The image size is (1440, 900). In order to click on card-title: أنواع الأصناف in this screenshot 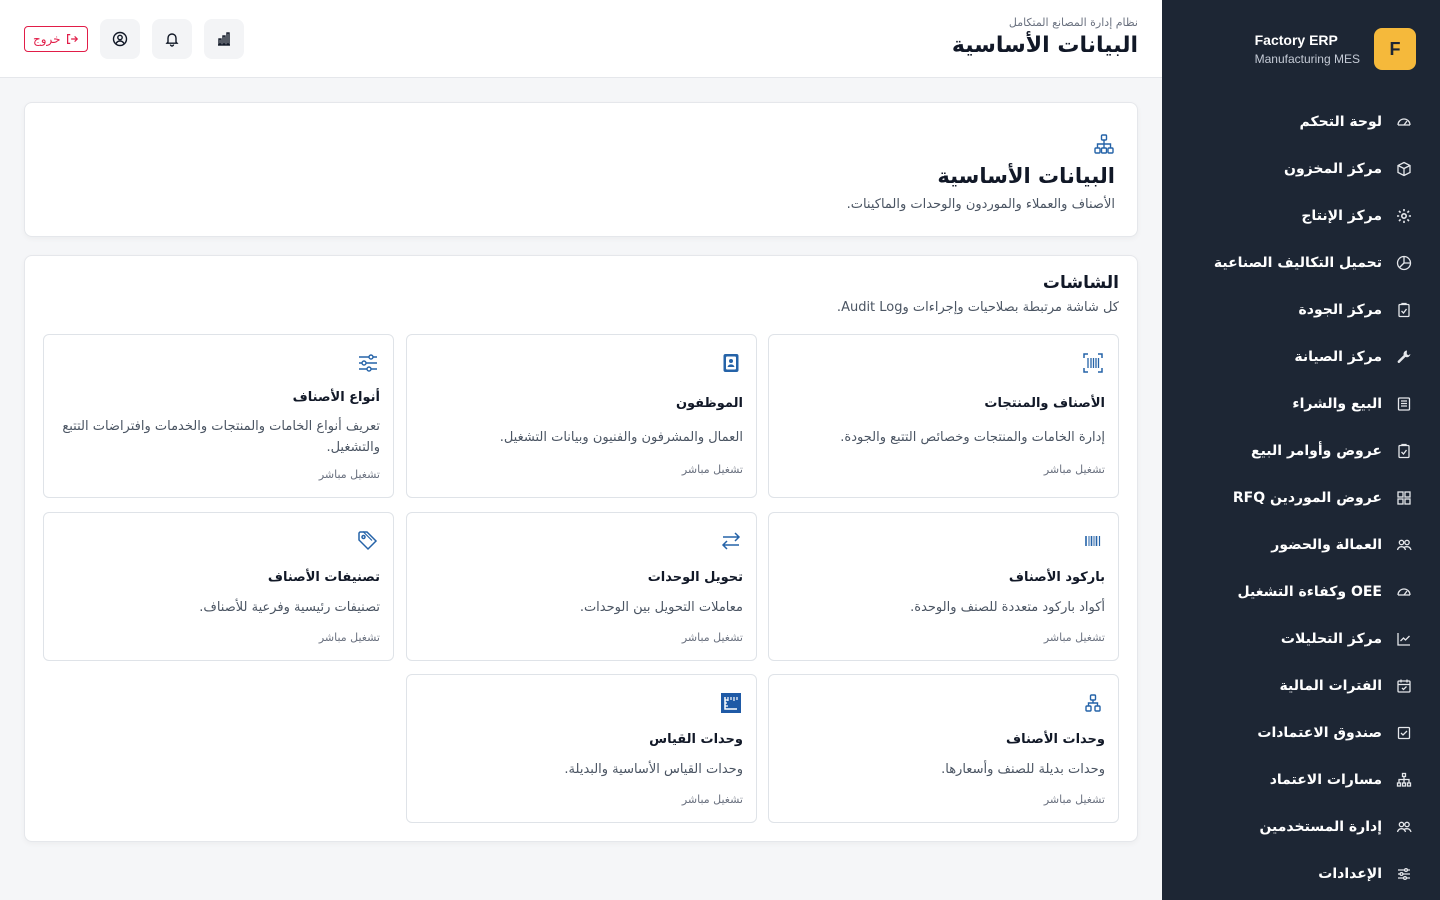, I will do `click(336, 397)`.